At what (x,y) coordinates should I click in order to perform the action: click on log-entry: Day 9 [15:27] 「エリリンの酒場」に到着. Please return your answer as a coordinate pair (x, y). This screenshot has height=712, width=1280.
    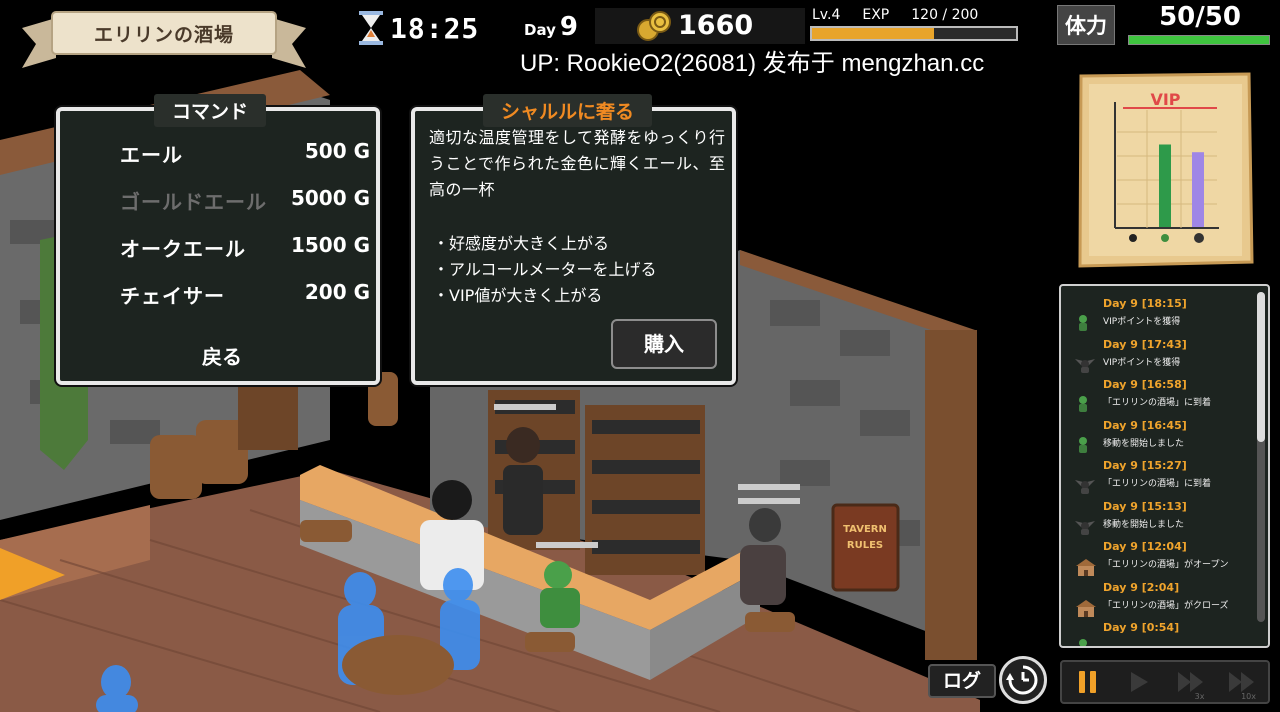
    Looking at the image, I should click on (1157, 478).